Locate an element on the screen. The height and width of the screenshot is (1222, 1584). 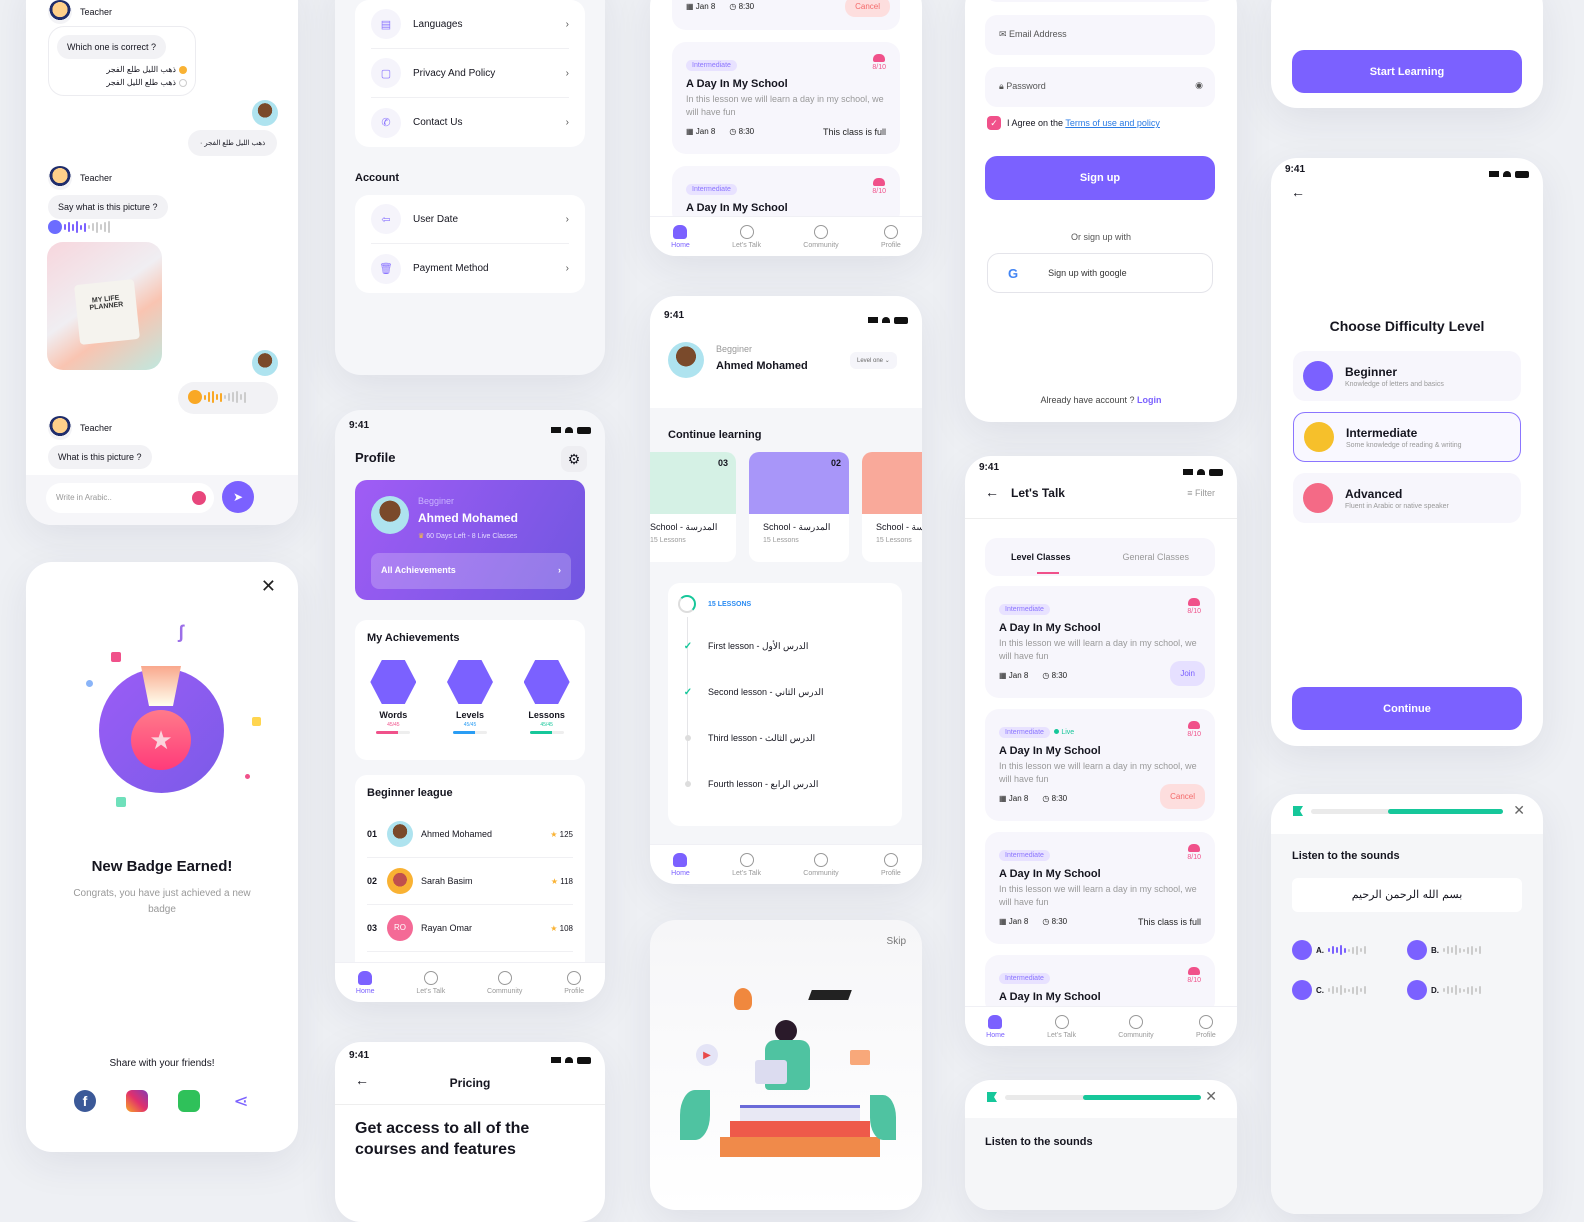
calendar-icon: ▦ Jan 8 is located at coordinates (701, 6).